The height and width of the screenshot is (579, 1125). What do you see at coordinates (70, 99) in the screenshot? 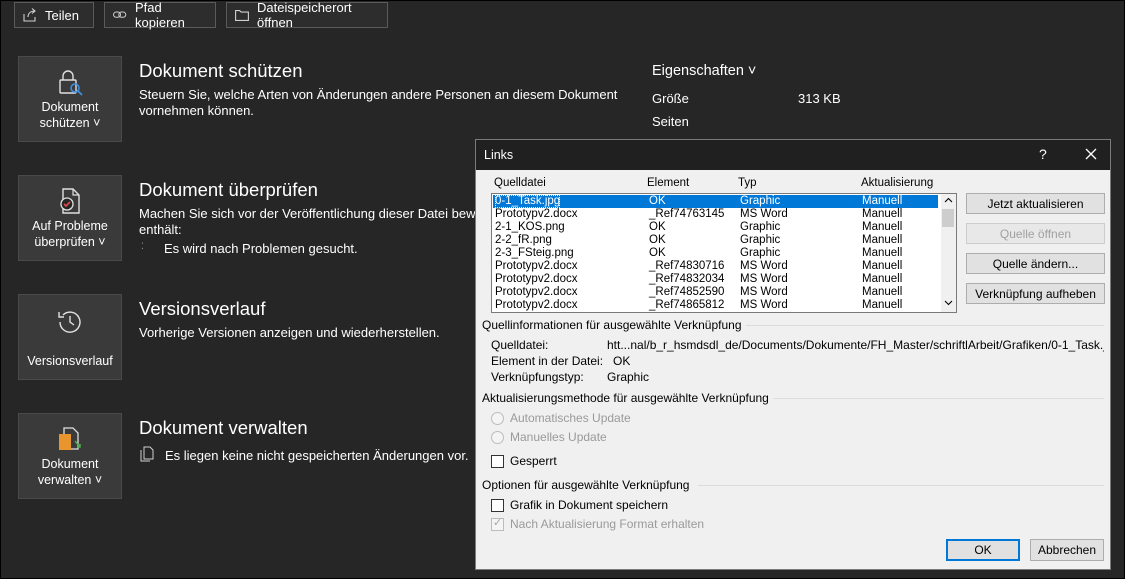
I see `protect-document-tile: Dokument schützen ˅` at bounding box center [70, 99].